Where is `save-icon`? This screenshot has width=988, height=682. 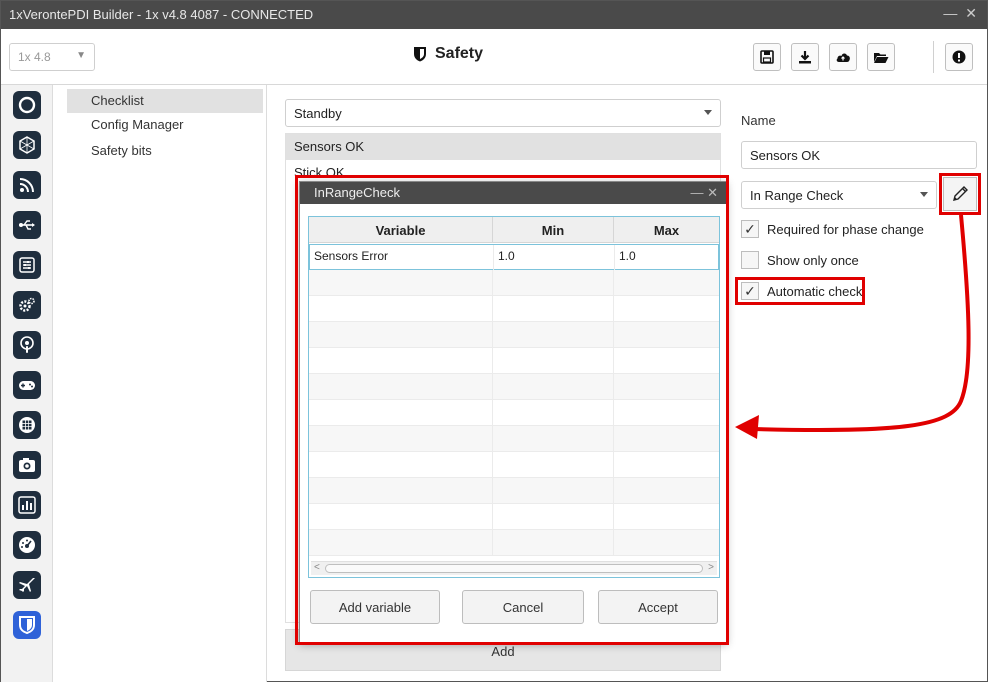
save-icon is located at coordinates (767, 57).